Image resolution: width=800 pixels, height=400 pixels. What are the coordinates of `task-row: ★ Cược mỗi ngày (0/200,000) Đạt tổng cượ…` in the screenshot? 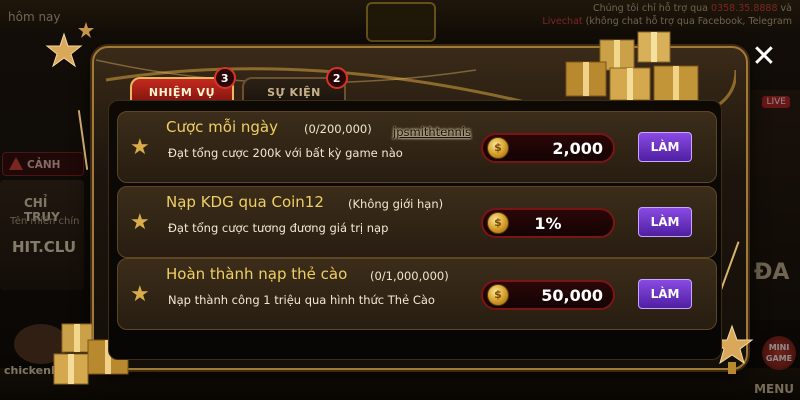 It's located at (417, 147).